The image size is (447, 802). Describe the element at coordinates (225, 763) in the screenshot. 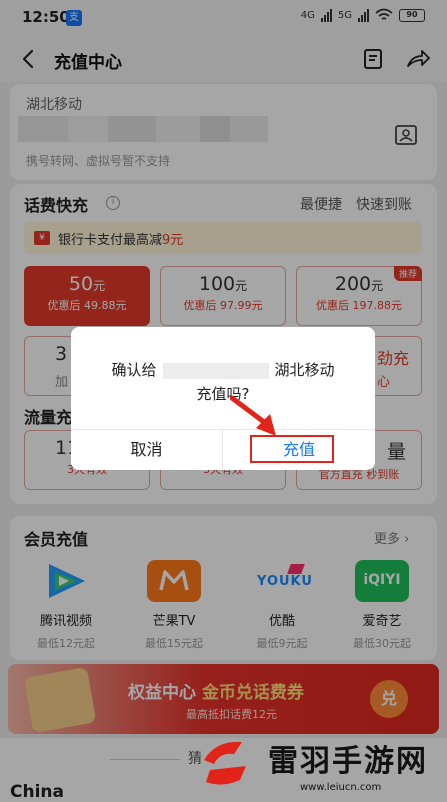

I see `watermark-logo-icon` at that location.